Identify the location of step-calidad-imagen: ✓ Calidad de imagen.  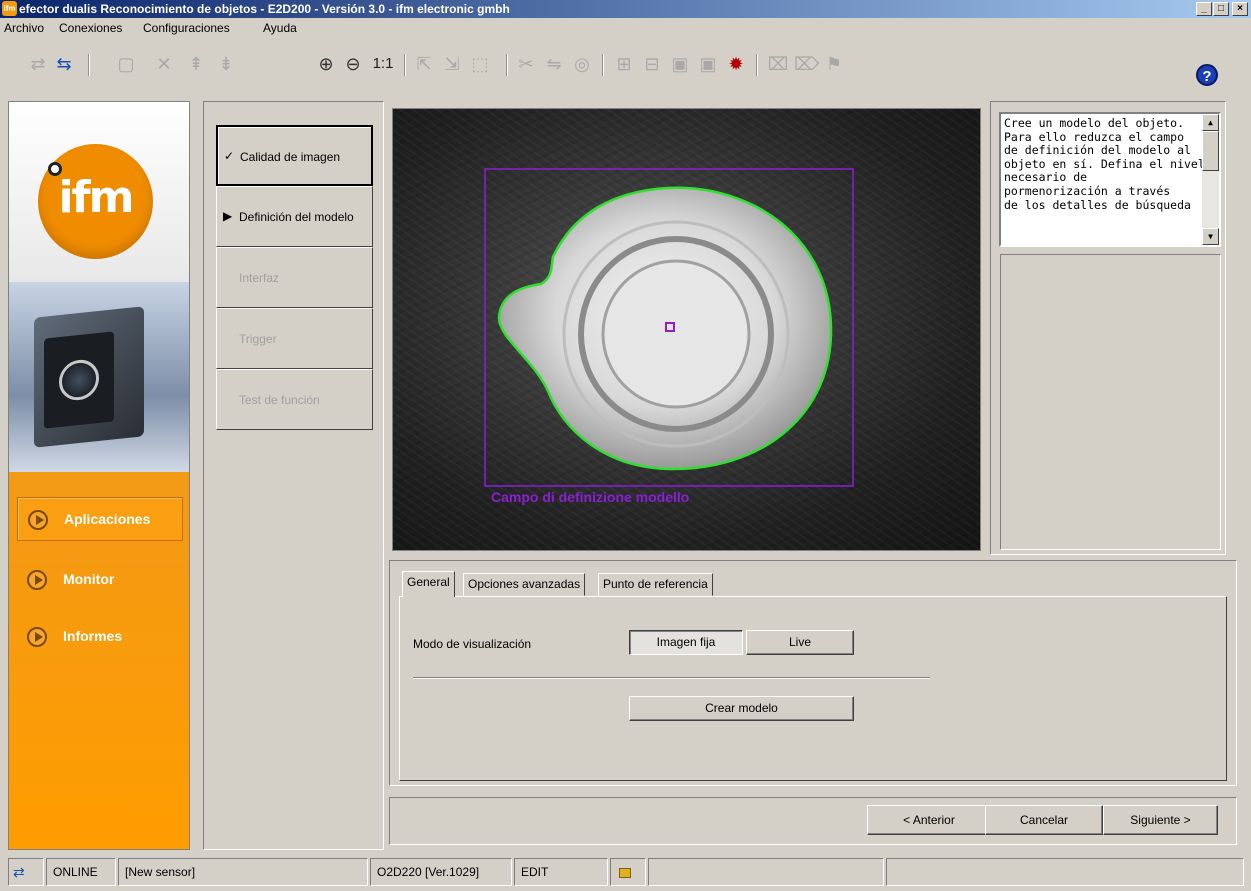
(294, 155).